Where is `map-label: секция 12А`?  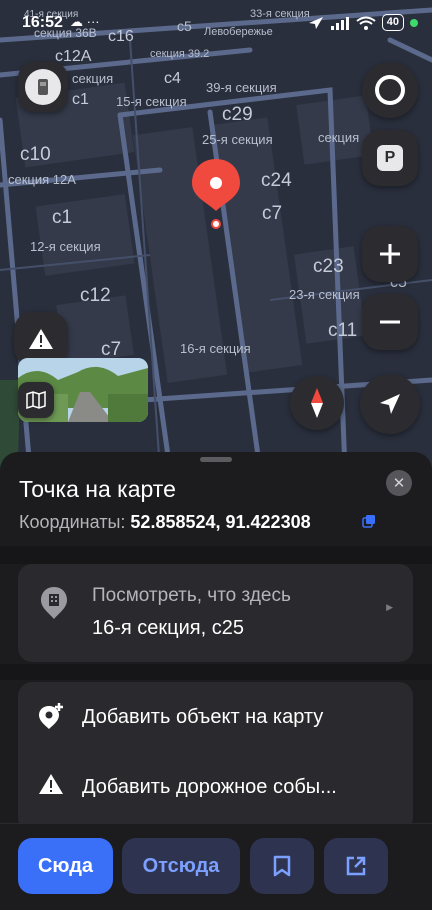
map-label: секция 12А is located at coordinates (42, 179).